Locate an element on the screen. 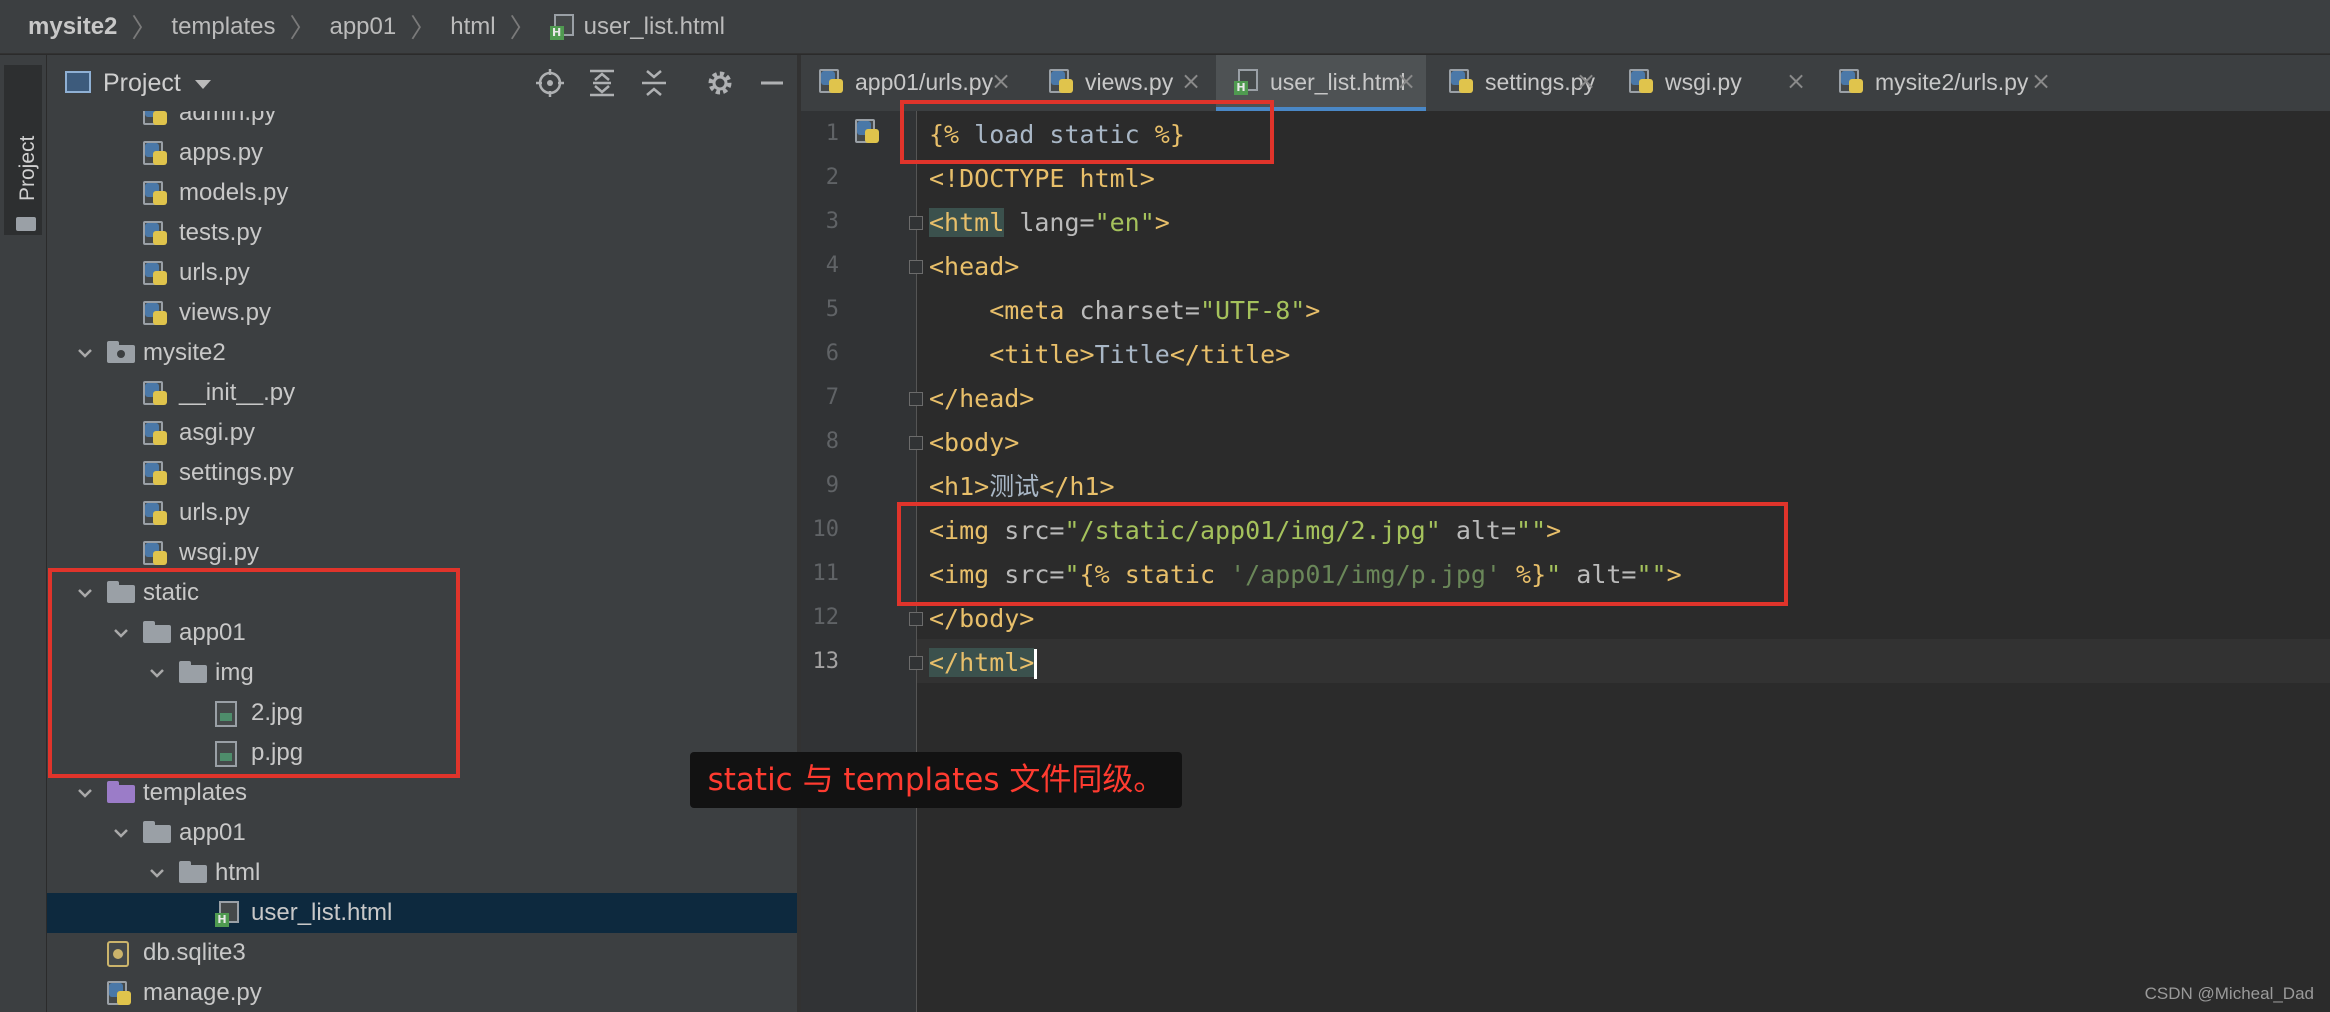  breadcrumb-item: mysite2 is located at coordinates (72, 27).